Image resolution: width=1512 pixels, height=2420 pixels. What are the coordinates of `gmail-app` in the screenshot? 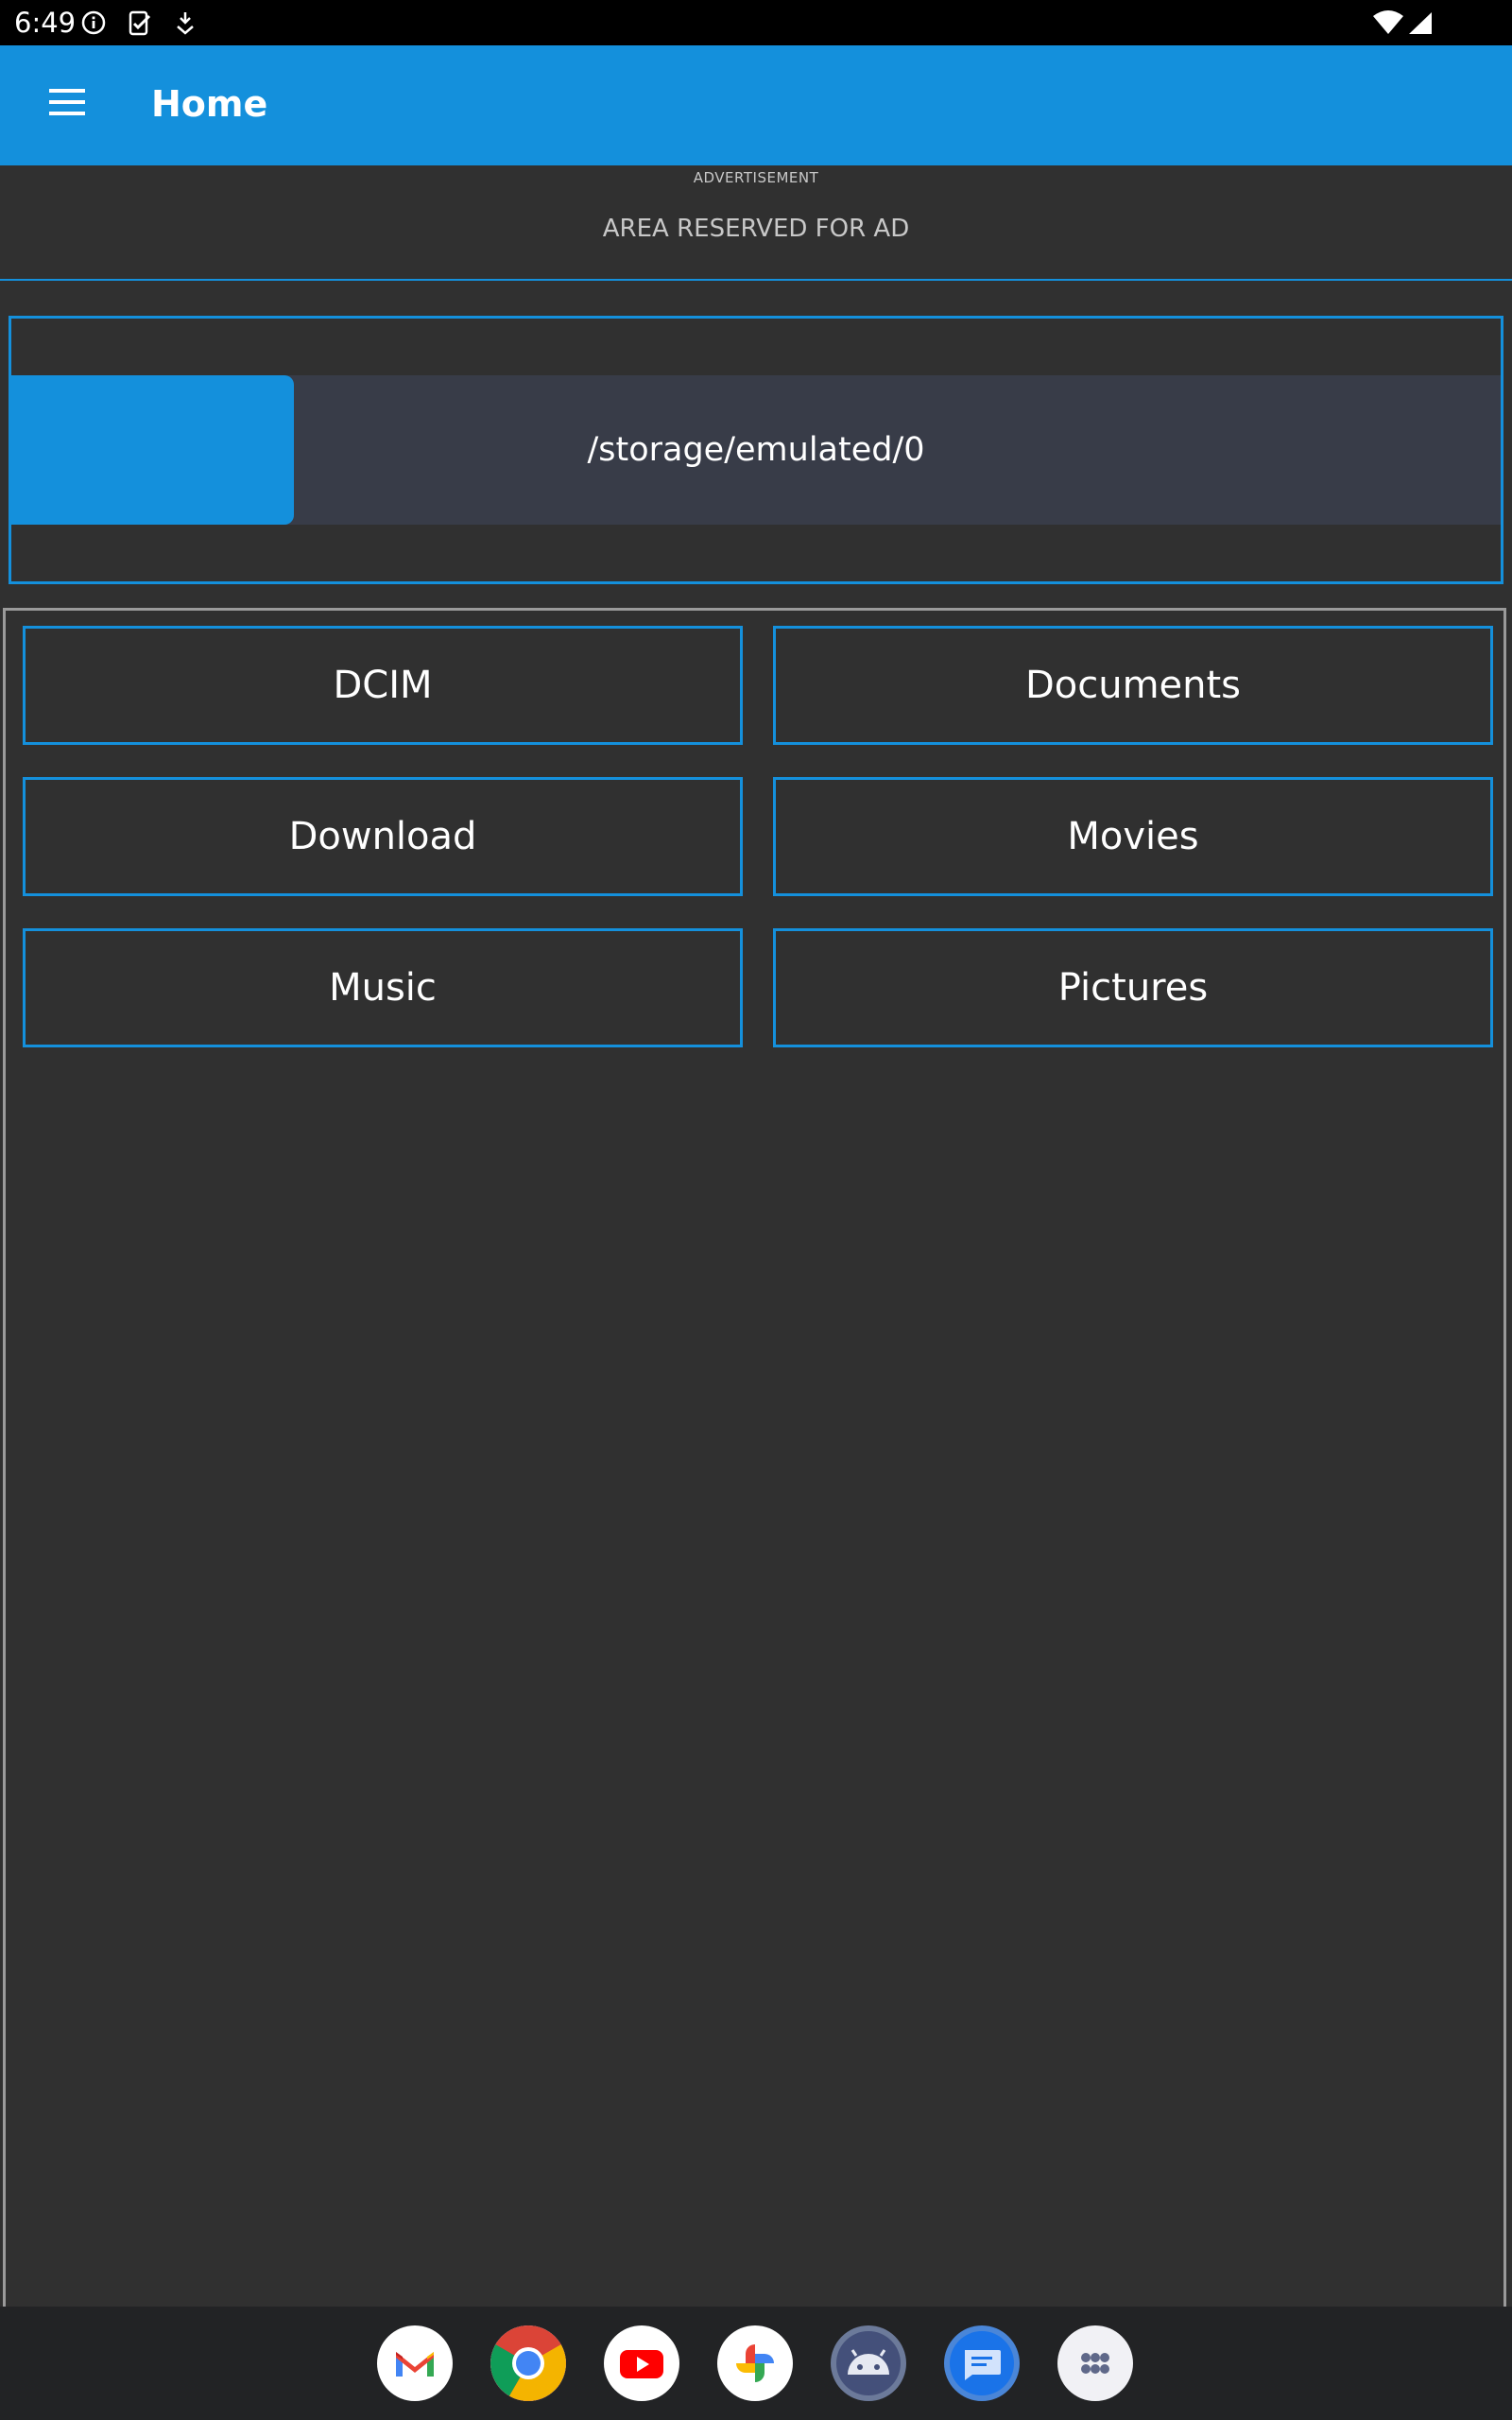 It's located at (415, 2363).